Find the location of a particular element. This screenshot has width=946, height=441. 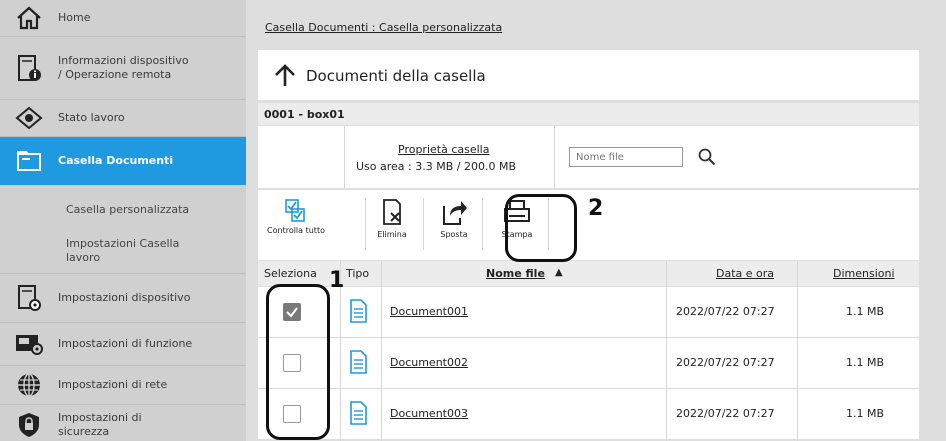

column-filename: Nome file is located at coordinates (515, 273).